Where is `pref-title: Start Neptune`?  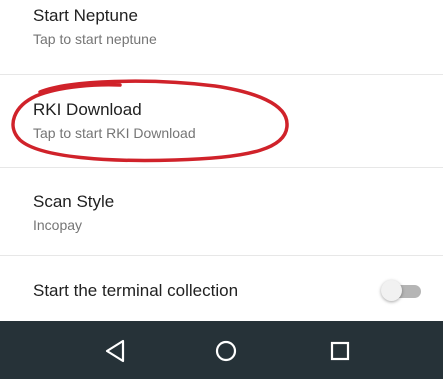
pref-title: Start Neptune is located at coordinates (85, 15).